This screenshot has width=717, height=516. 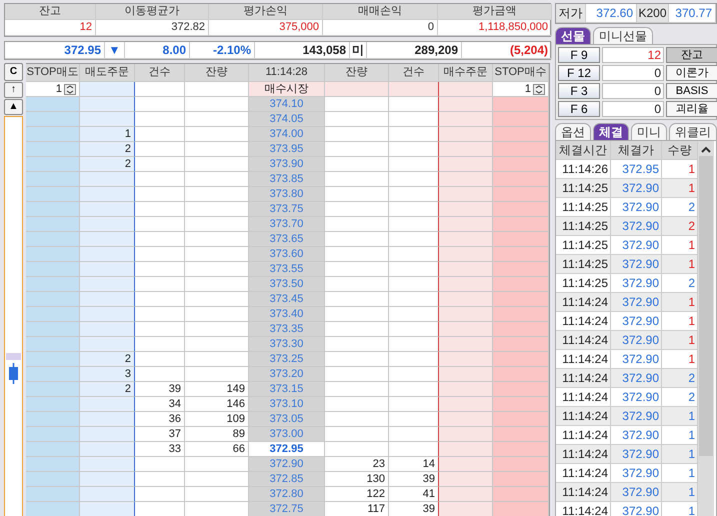 What do you see at coordinates (706, 150) in the screenshot?
I see `scroll-up-icon` at bounding box center [706, 150].